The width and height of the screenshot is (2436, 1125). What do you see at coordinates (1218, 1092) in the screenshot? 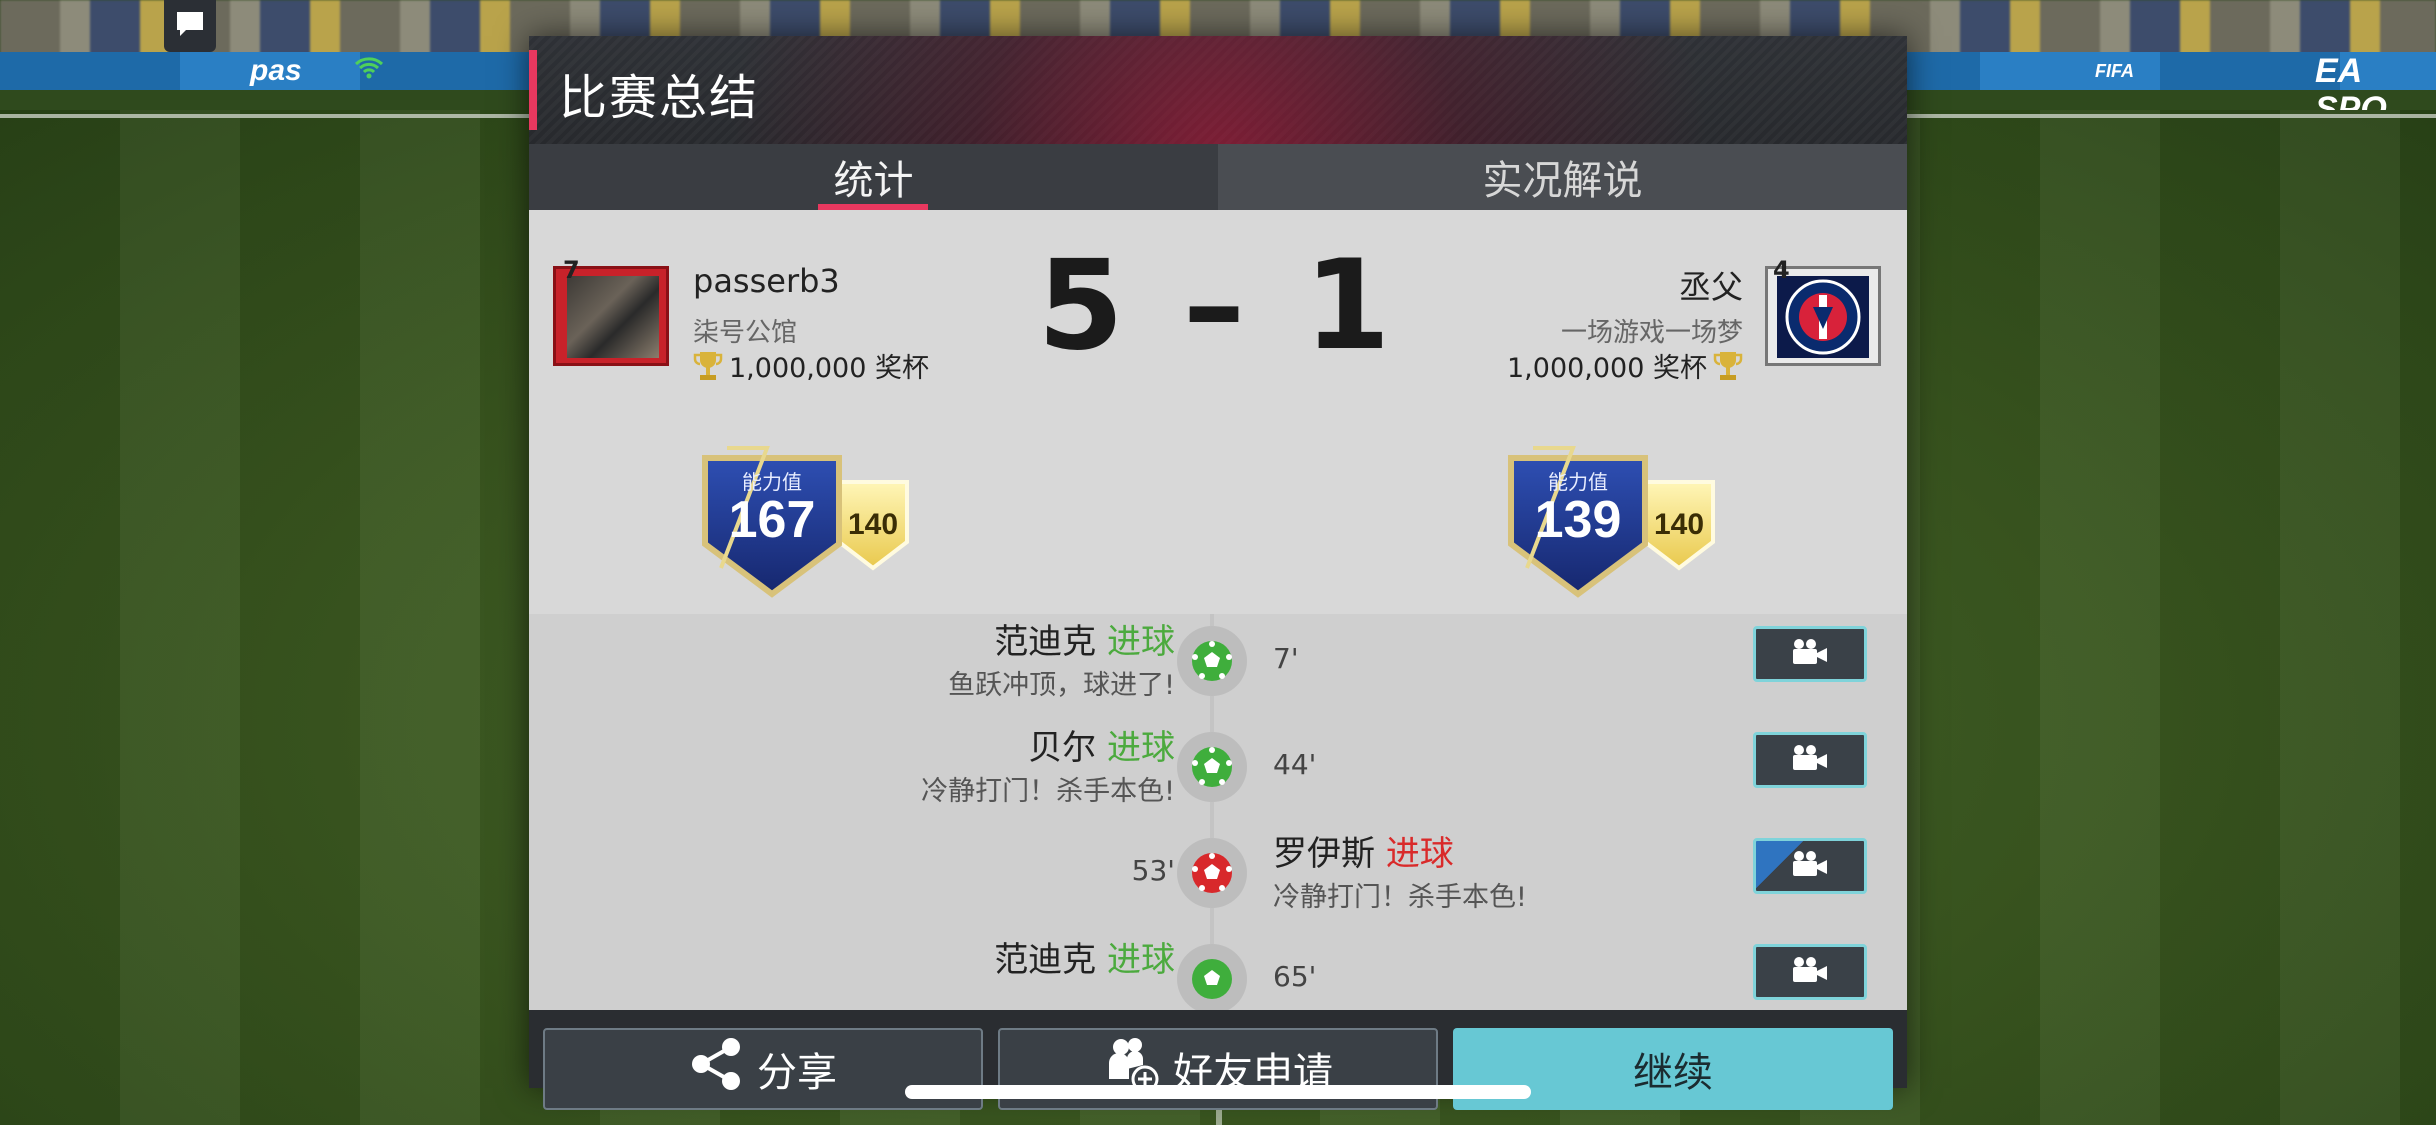
I see `home-indicator` at bounding box center [1218, 1092].